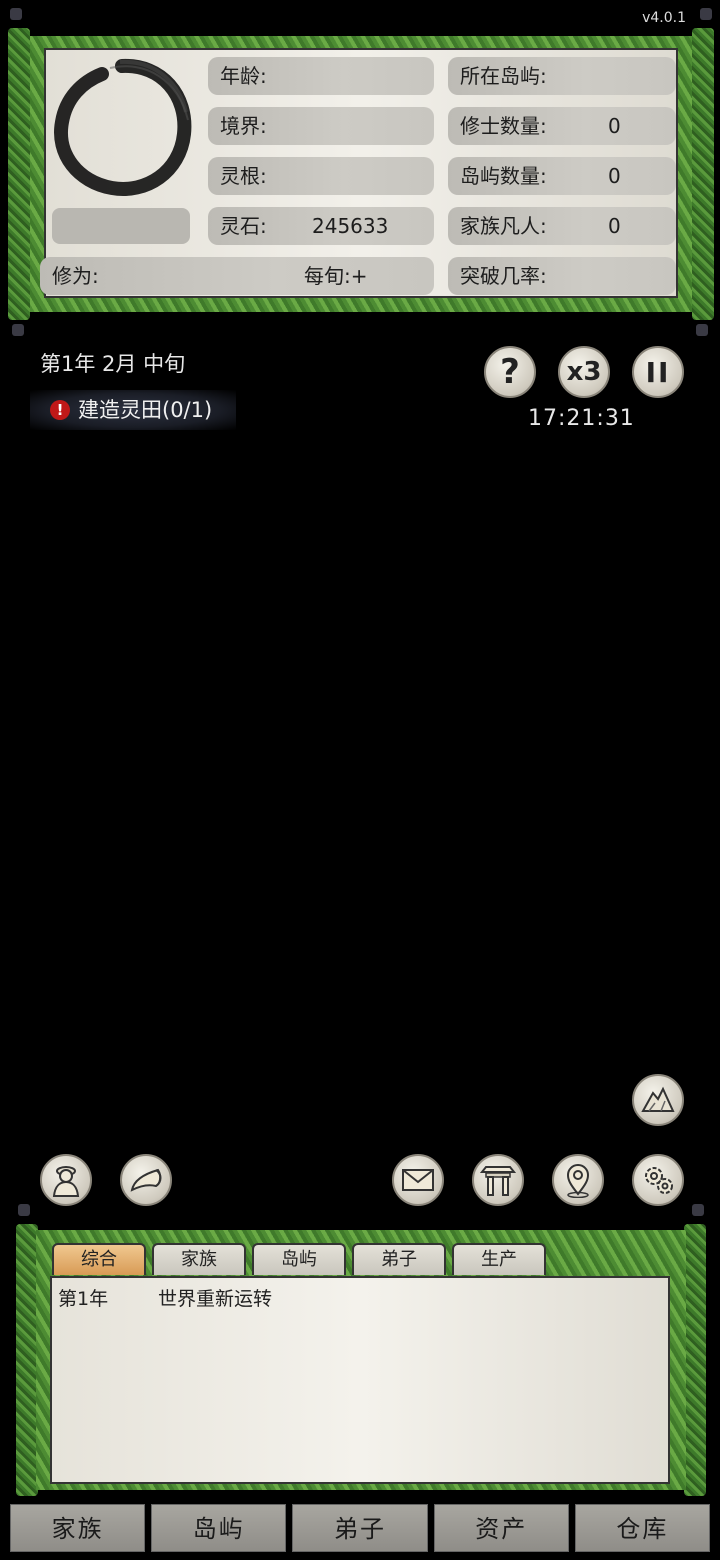  I want to click on shrine-icon, so click(498, 1181).